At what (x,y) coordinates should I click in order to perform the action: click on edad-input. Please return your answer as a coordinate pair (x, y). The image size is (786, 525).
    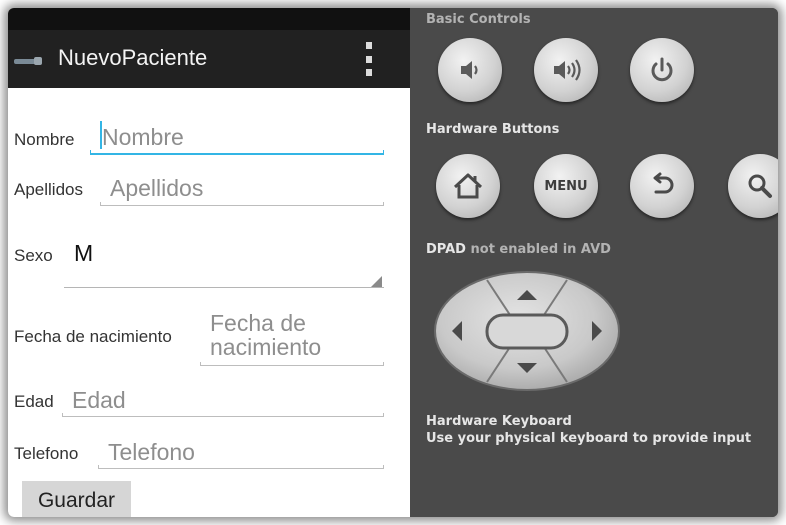
    Looking at the image, I should click on (222, 400).